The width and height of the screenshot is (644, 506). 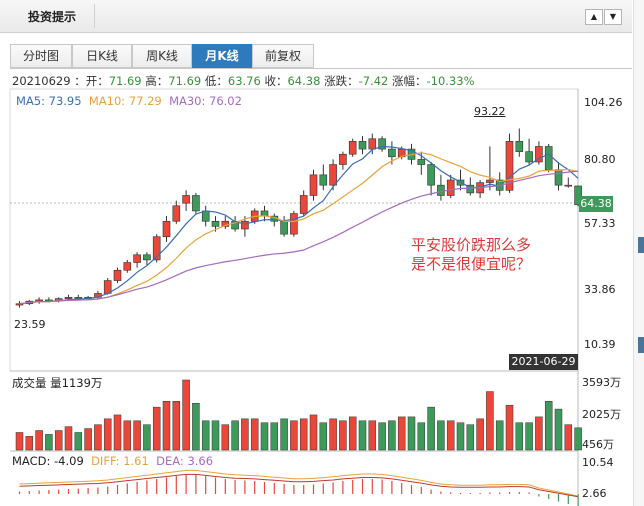 I want to click on crosshair-date-badge: 2021-06-29, so click(x=543, y=362).